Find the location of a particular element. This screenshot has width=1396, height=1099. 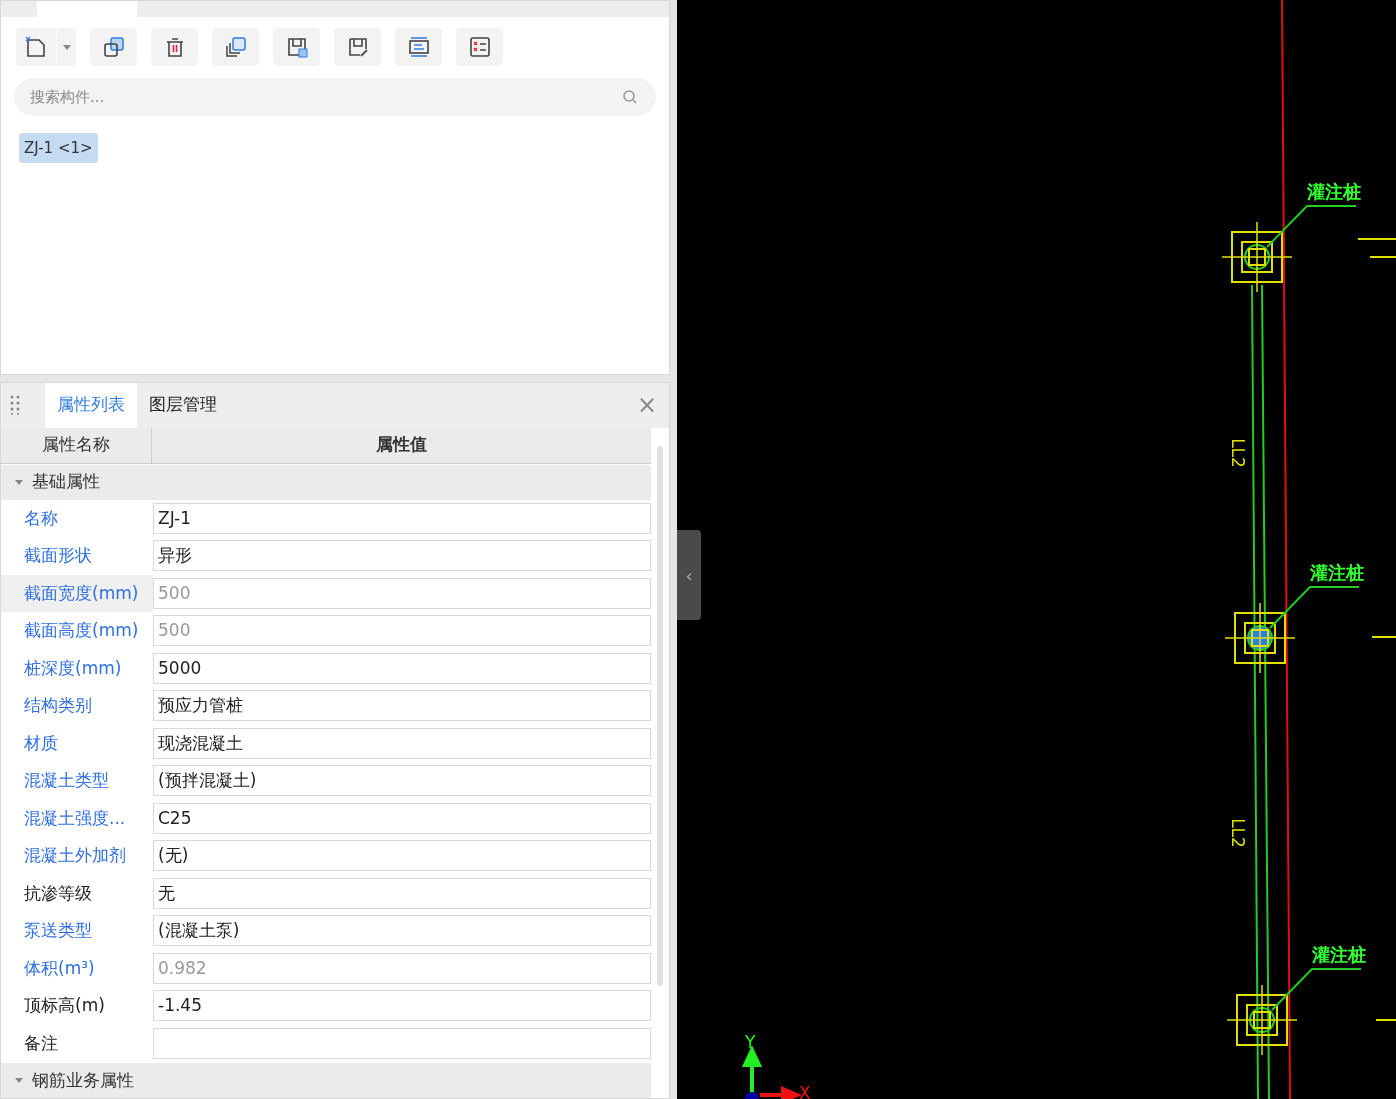

drag-handle-icon is located at coordinates (15, 405).